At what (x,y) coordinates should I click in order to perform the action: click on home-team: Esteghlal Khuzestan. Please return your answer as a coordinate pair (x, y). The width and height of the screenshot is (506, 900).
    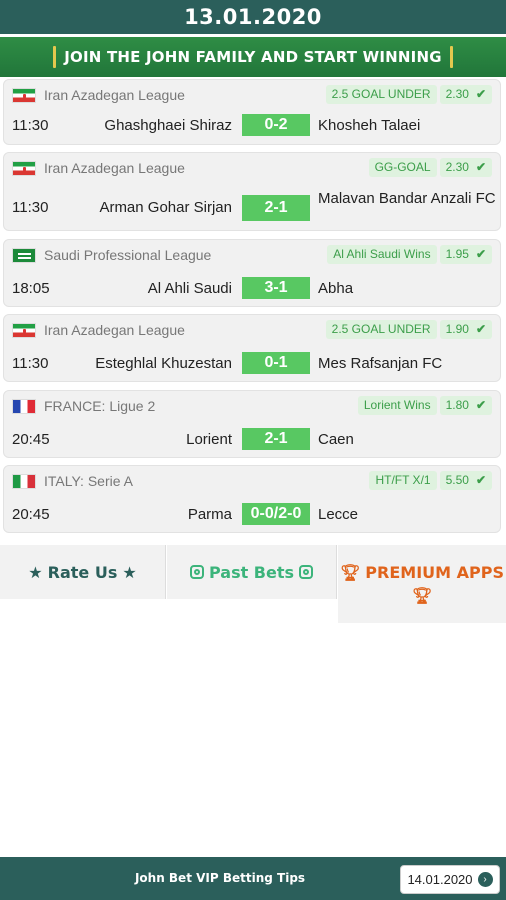
    Looking at the image, I should click on (163, 363).